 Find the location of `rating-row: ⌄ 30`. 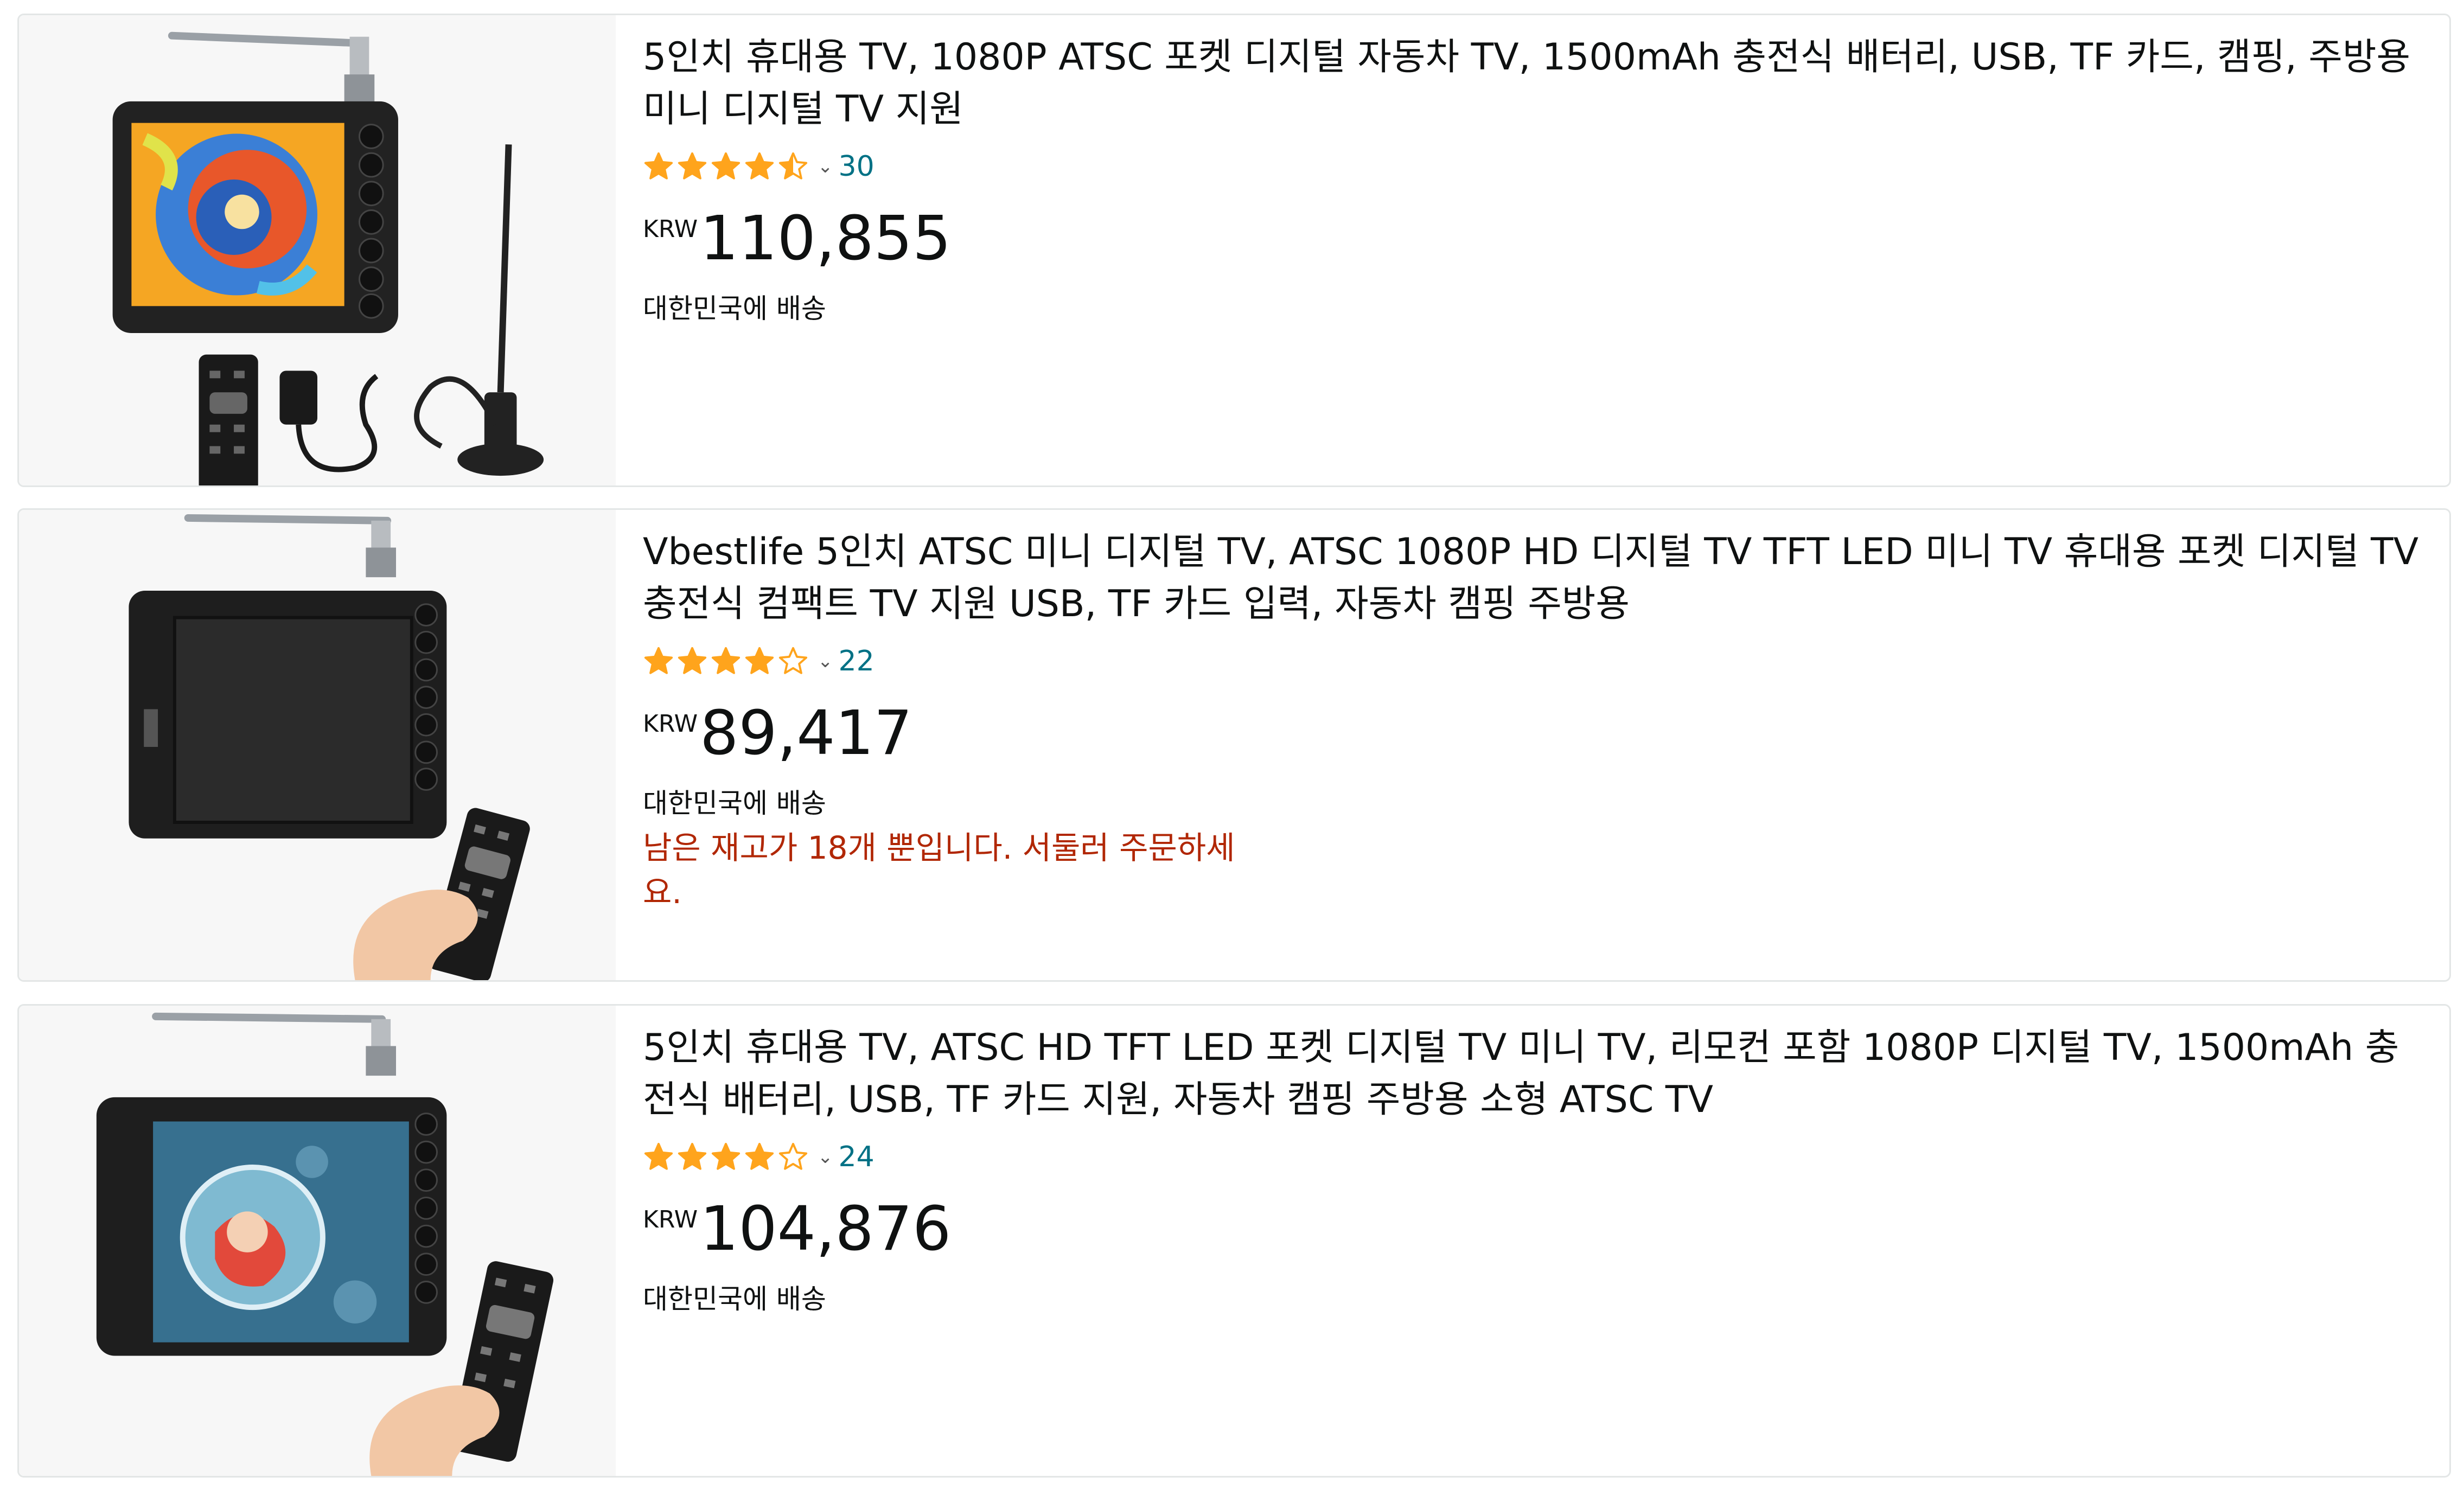

rating-row: ⌄ 30 is located at coordinates (1535, 167).